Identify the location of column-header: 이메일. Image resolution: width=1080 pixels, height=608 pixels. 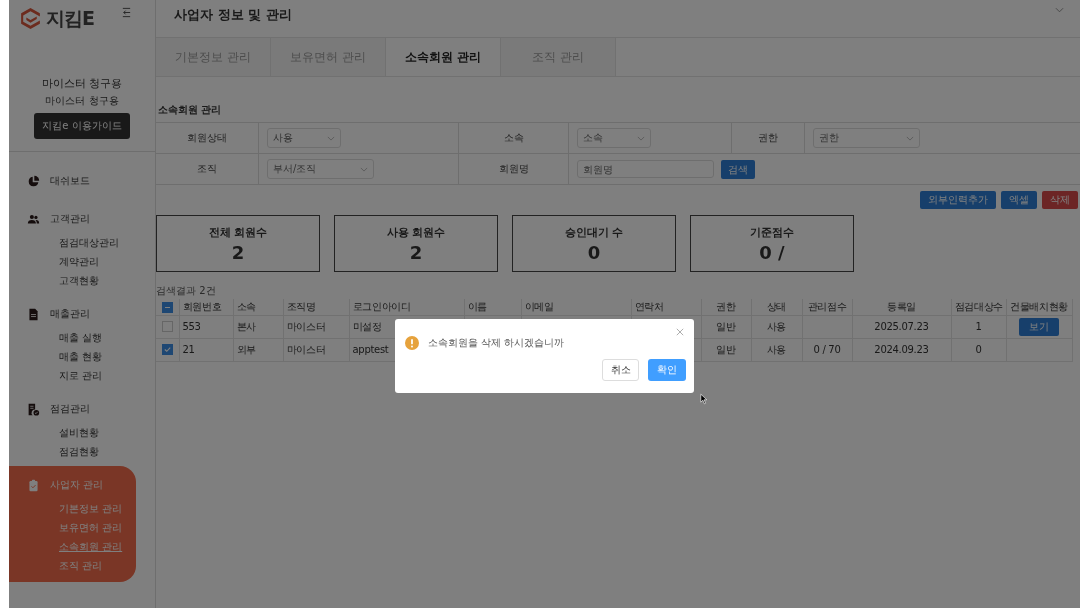
(576, 307).